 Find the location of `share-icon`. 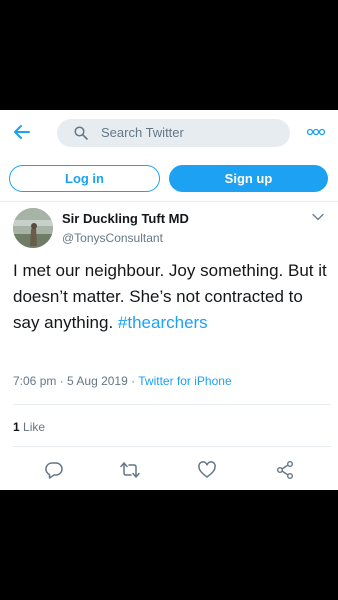

share-icon is located at coordinates (285, 470).